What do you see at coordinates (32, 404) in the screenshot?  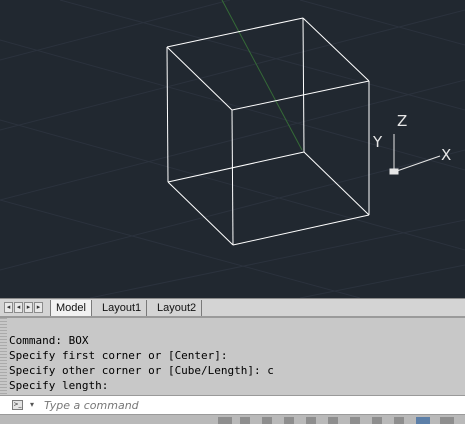 I see `chevron-down-icon: ▾` at bounding box center [32, 404].